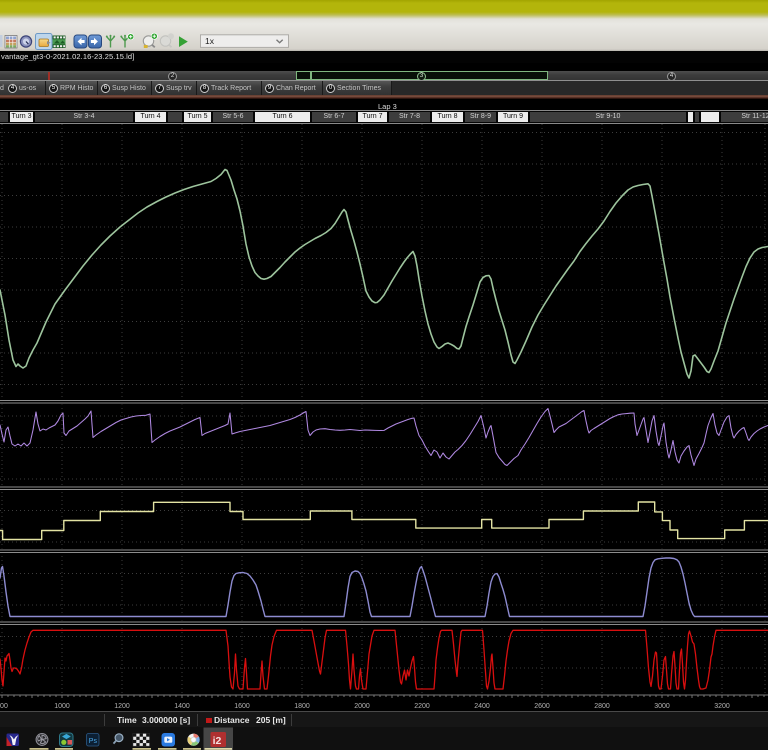  Describe the element at coordinates (4, 706) in the screenshot. I see `svg-text: 800` at that location.